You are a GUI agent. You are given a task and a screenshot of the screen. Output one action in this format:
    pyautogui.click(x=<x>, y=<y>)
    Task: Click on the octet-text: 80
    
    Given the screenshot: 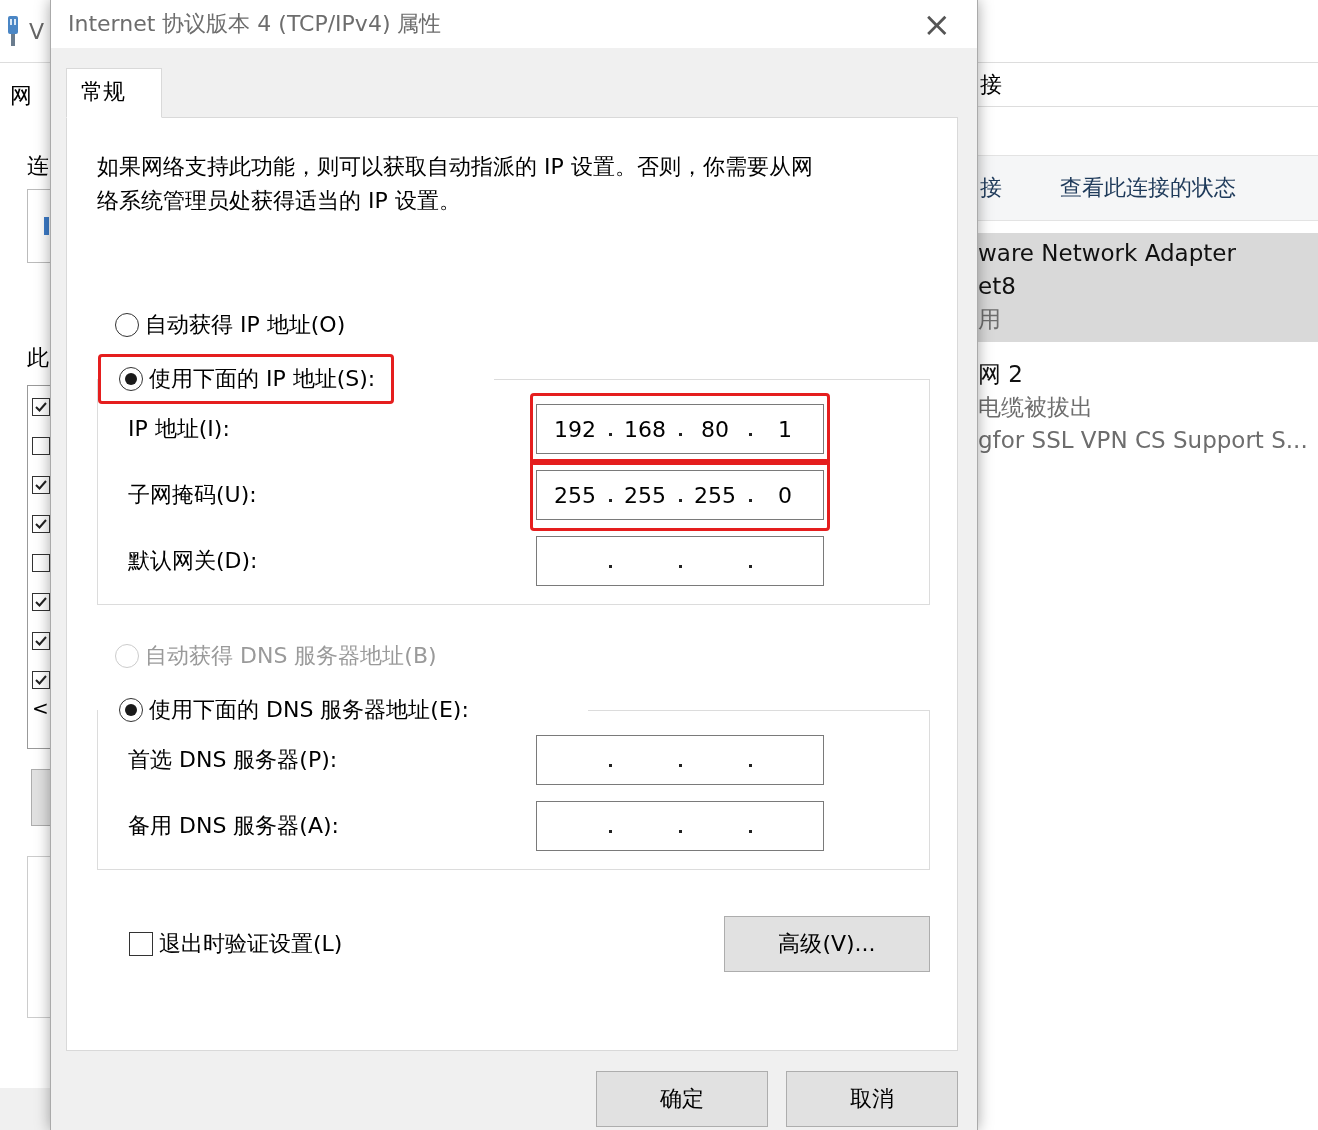 What is the action you would take?
    pyautogui.click(x=715, y=429)
    